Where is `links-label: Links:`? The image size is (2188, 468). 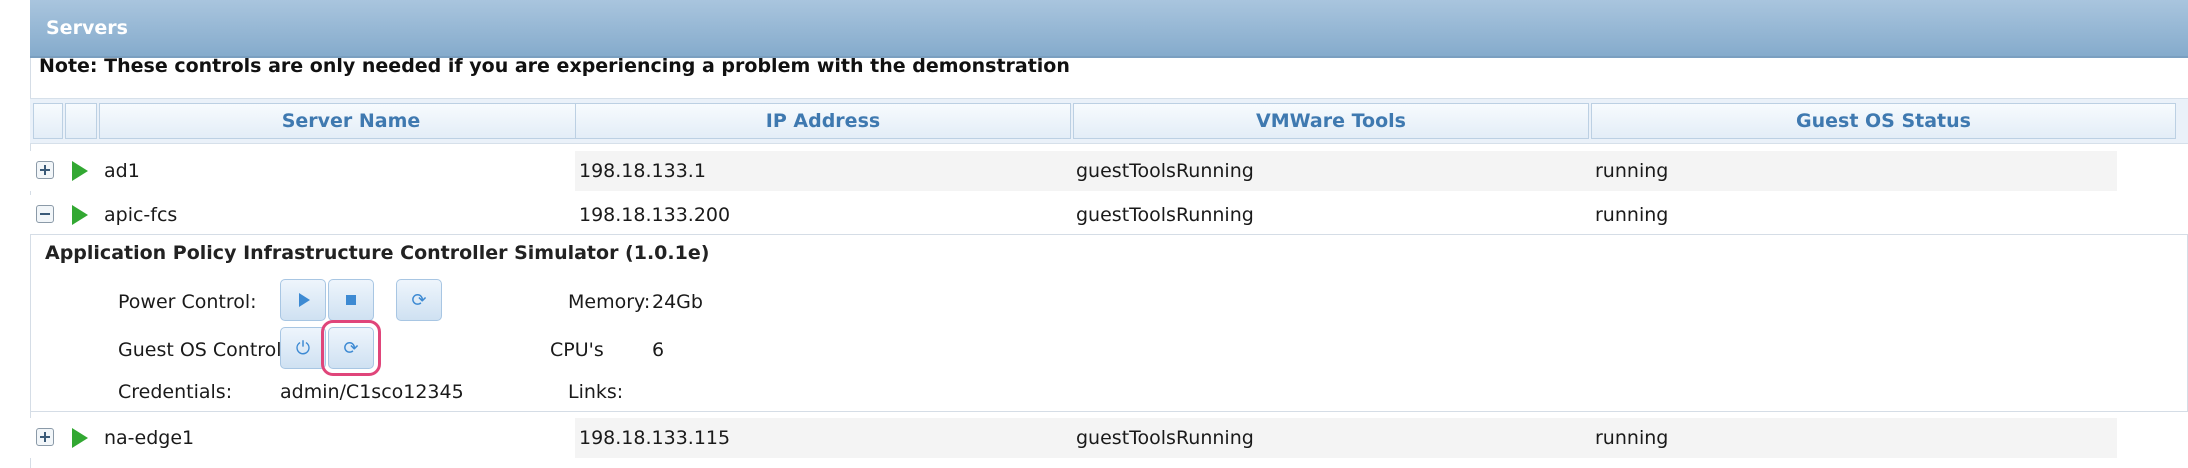
links-label: Links: is located at coordinates (596, 392).